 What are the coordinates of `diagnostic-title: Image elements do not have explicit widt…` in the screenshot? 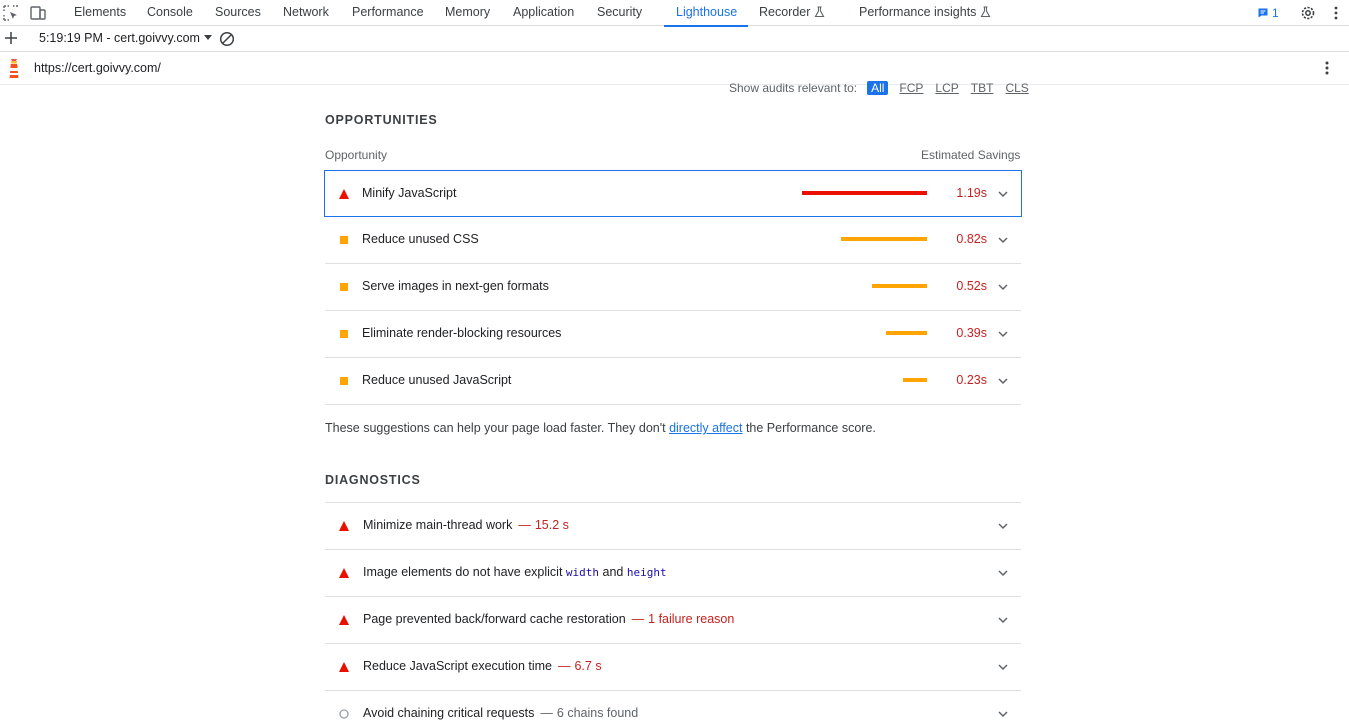 It's located at (515, 572).